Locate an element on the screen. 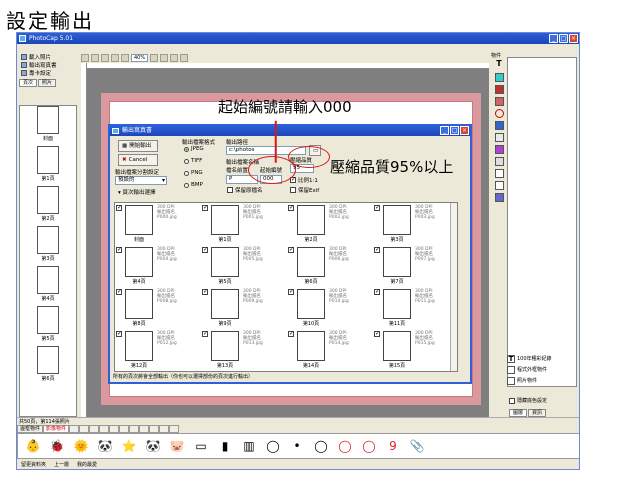 The image size is (618, 478). arrow-tool-icon is located at coordinates (499, 173).